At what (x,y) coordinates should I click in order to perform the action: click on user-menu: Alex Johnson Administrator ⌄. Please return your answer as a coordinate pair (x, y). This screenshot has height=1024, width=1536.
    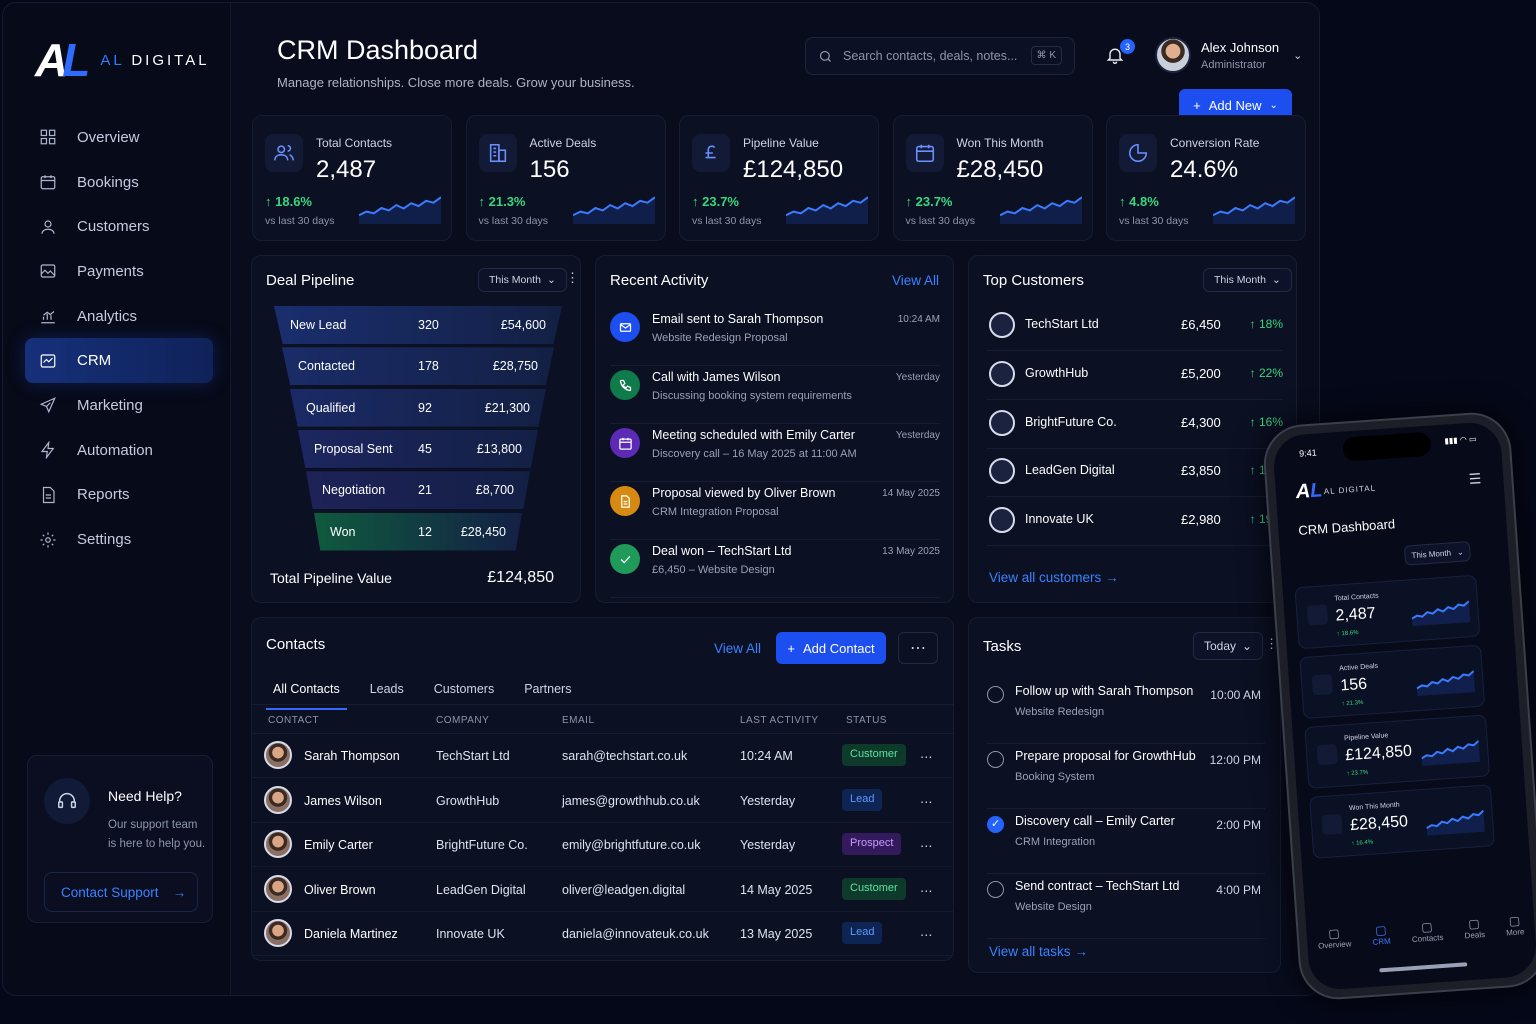
    Looking at the image, I should click on (1228, 55).